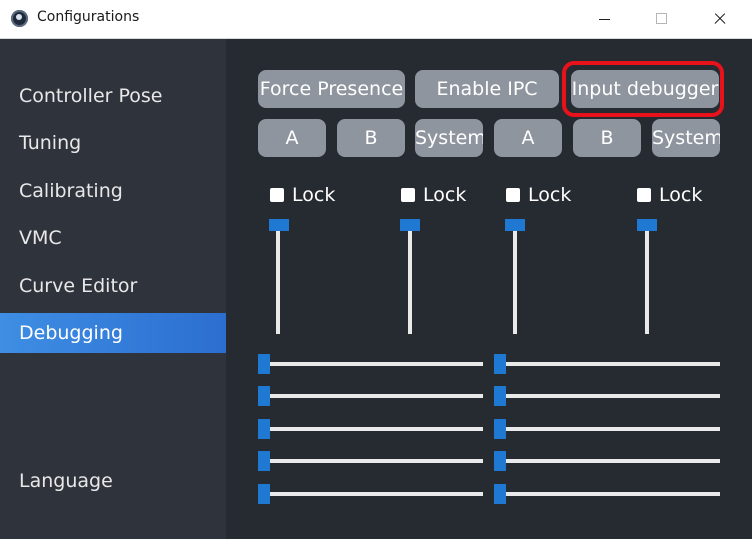  Describe the element at coordinates (528, 138) in the screenshot. I see `right-a-button: A` at that location.